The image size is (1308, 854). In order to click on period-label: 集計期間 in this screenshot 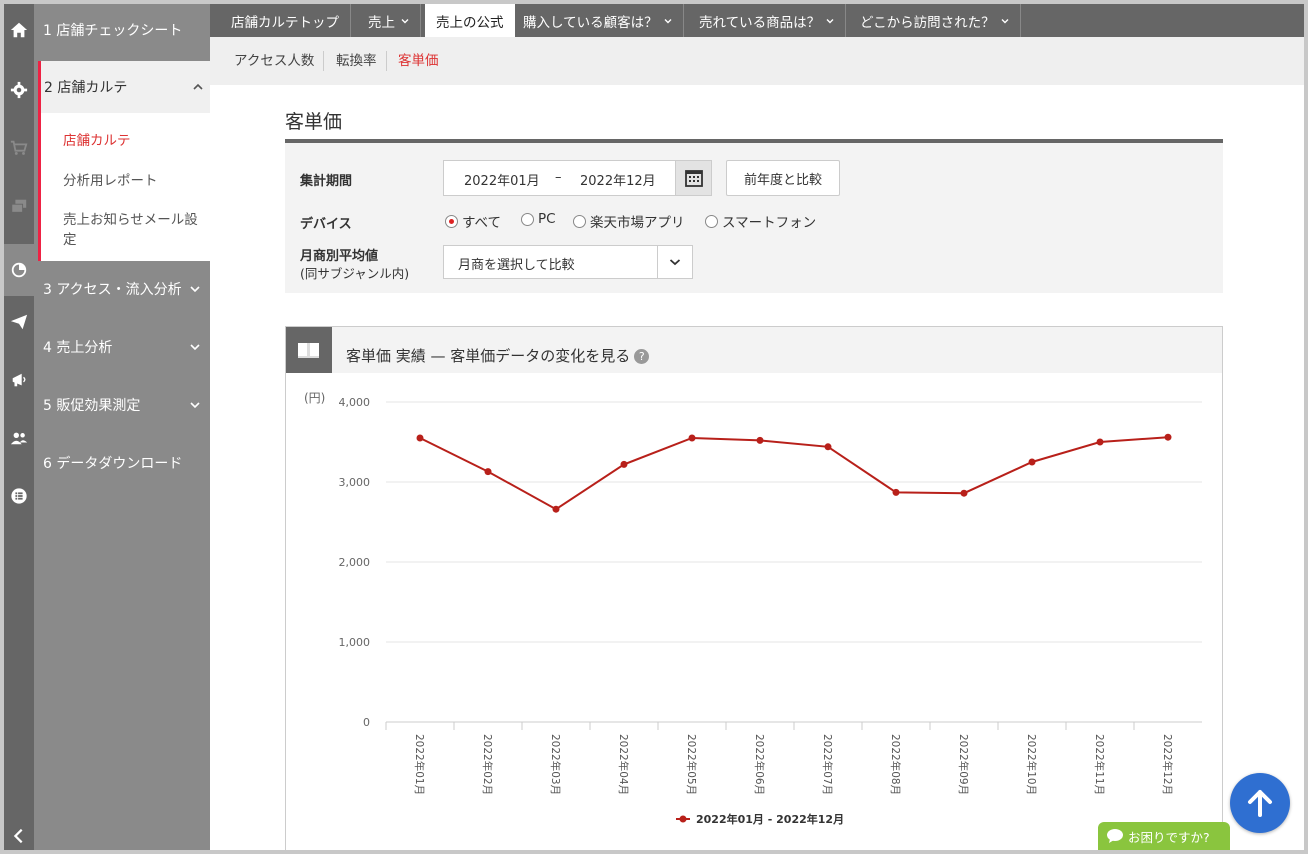, I will do `click(326, 181)`.